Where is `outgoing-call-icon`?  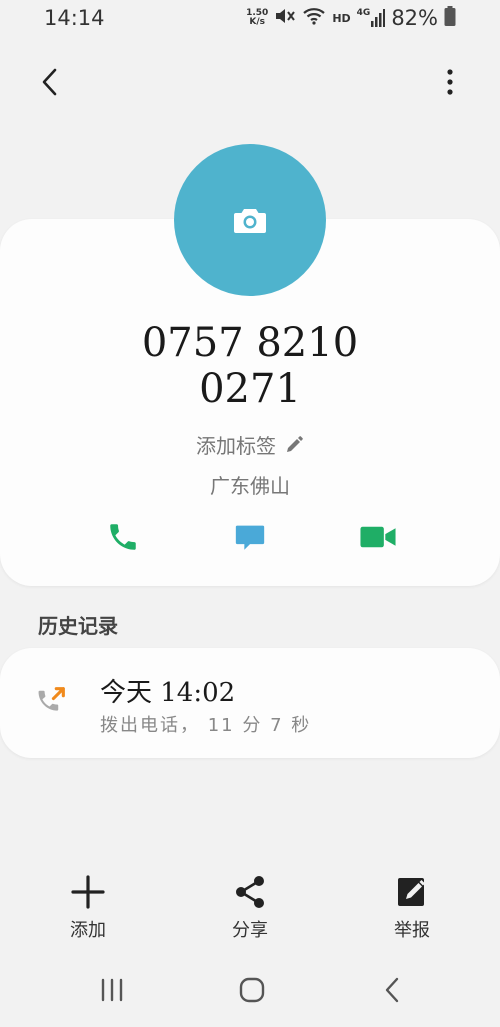
outgoing-call-icon is located at coordinates (52, 700).